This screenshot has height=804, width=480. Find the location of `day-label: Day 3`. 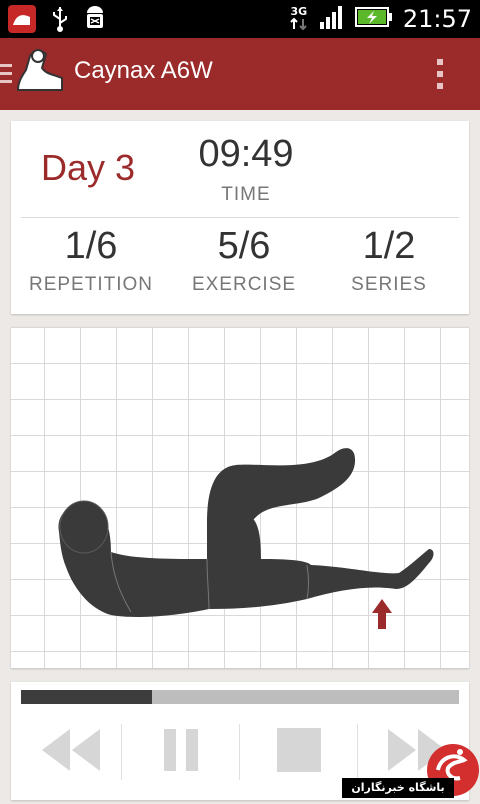

day-label: Day 3 is located at coordinates (88, 167).